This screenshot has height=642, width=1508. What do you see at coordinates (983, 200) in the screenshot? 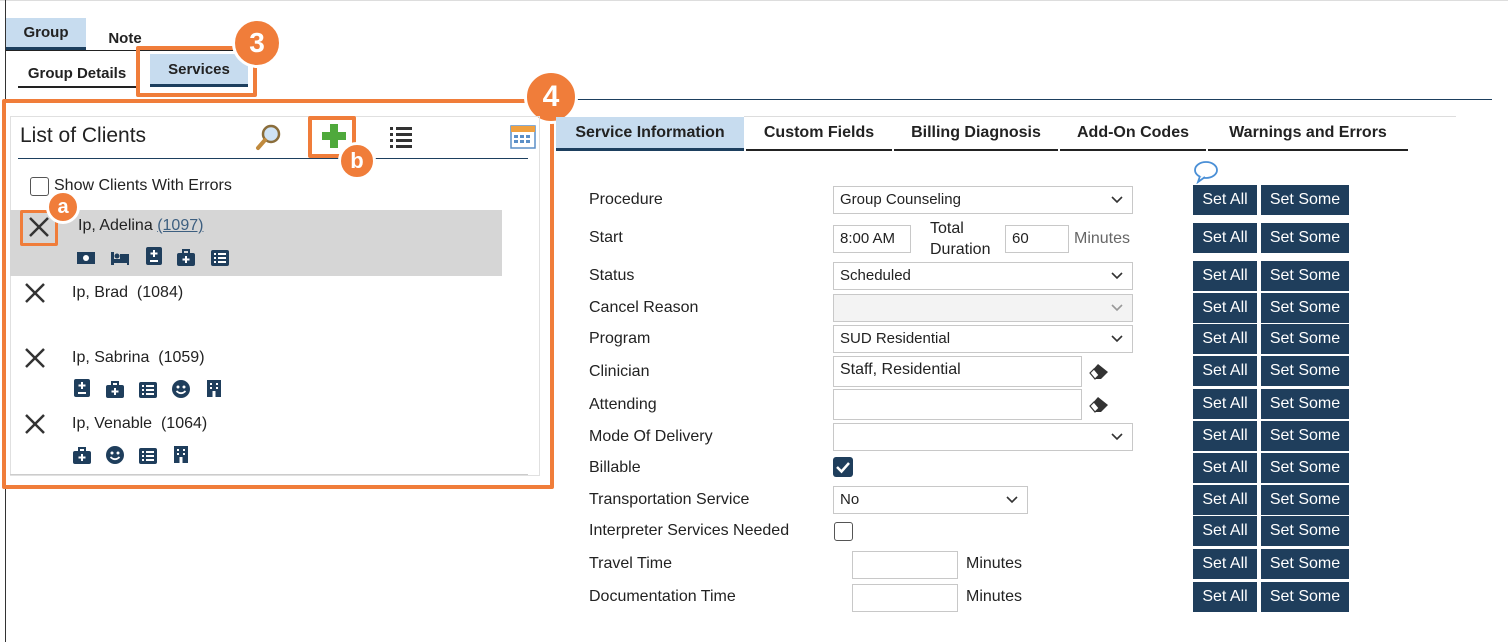
I see `procedure-select: Group Counseling` at bounding box center [983, 200].